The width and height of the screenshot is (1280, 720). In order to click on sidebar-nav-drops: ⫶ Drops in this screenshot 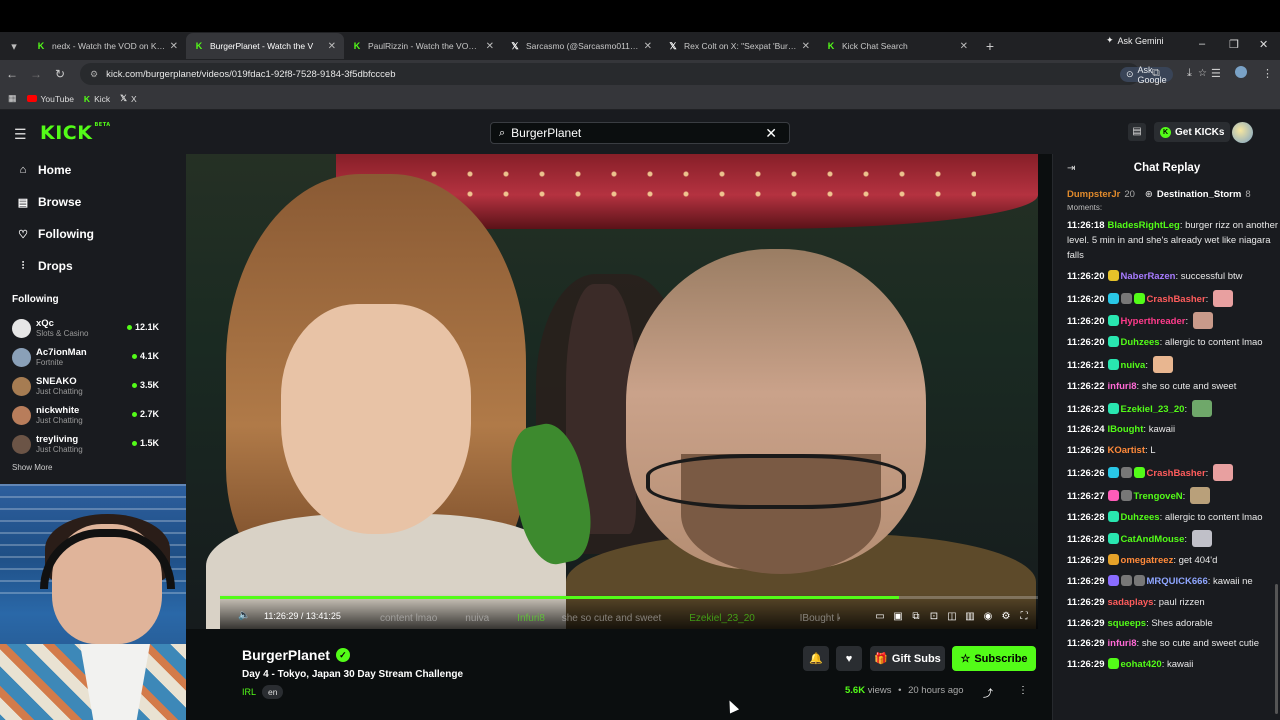, I will do `click(93, 266)`.